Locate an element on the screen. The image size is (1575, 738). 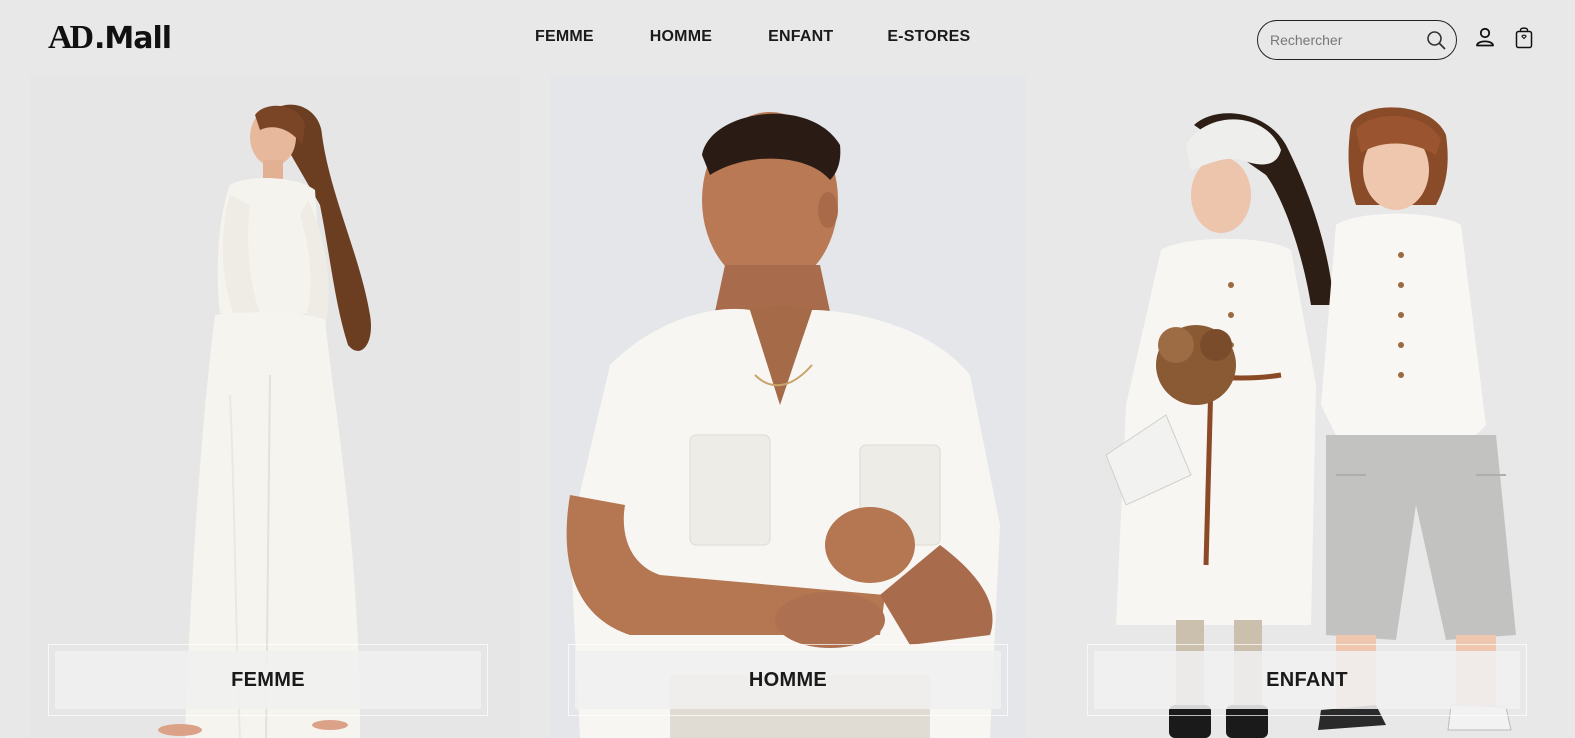
logo-mall: .Mall is located at coordinates (132, 37).